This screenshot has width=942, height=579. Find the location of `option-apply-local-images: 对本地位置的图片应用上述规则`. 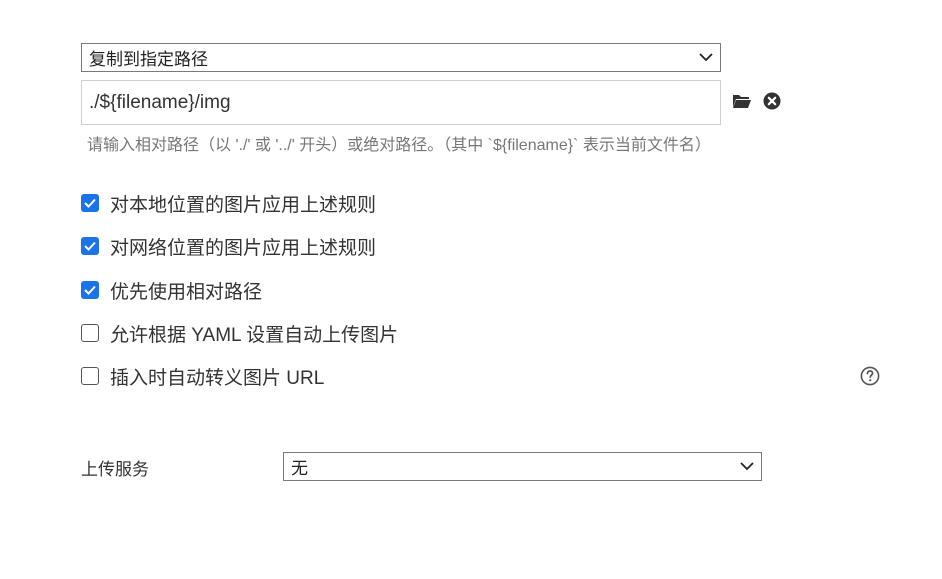

option-apply-local-images: 对本地位置的图片应用上述规则 is located at coordinates (228, 203).